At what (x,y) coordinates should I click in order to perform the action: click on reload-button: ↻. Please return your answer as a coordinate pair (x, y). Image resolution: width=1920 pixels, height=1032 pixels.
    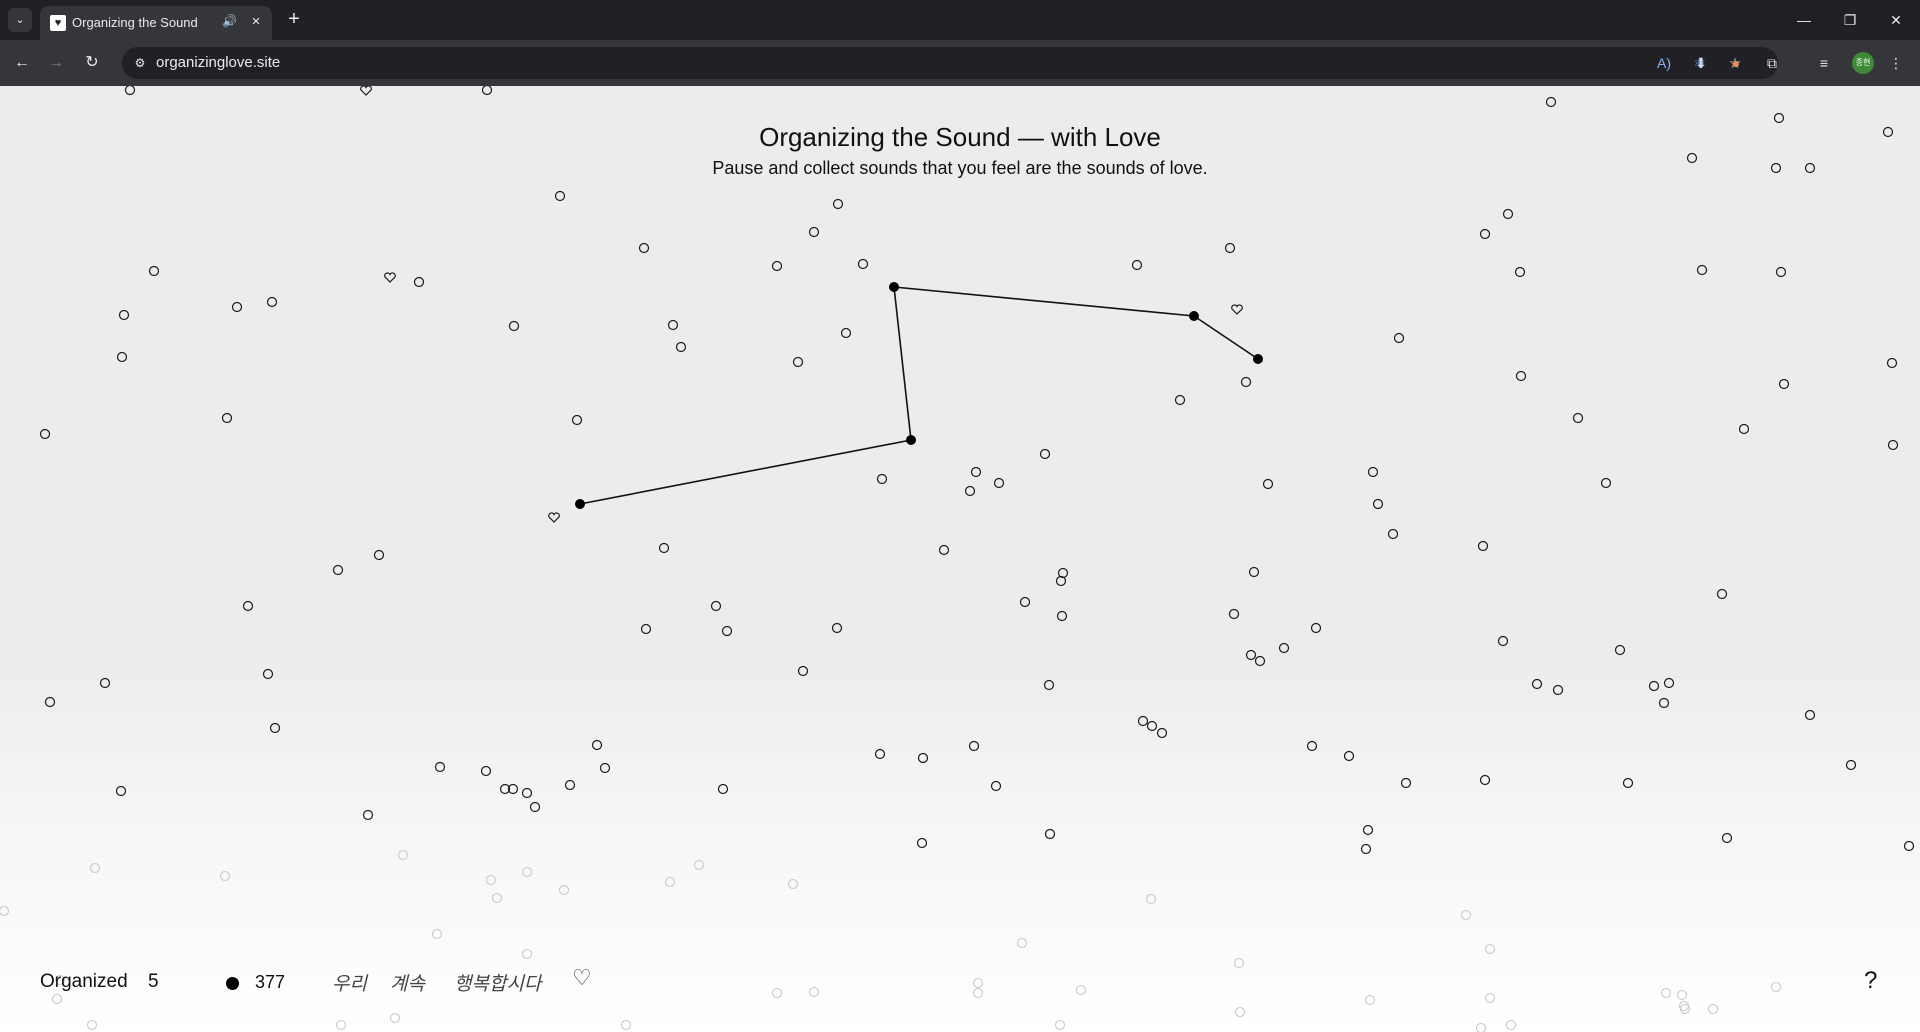
    Looking at the image, I should click on (92, 63).